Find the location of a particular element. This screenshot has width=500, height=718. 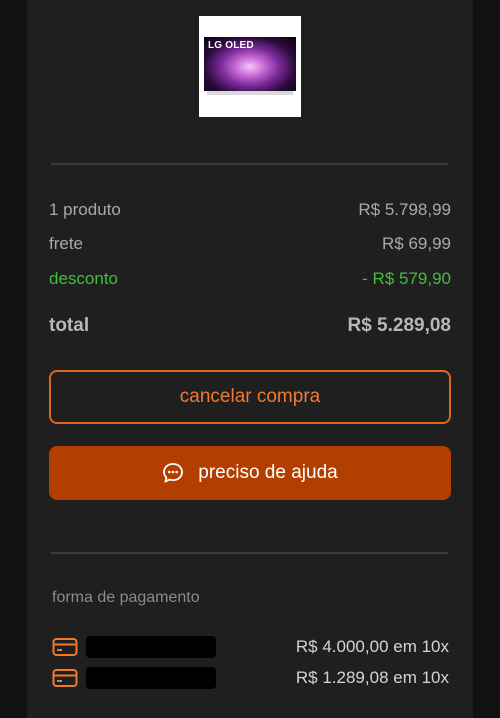

help-label: preciso de ajuda is located at coordinates (268, 472).